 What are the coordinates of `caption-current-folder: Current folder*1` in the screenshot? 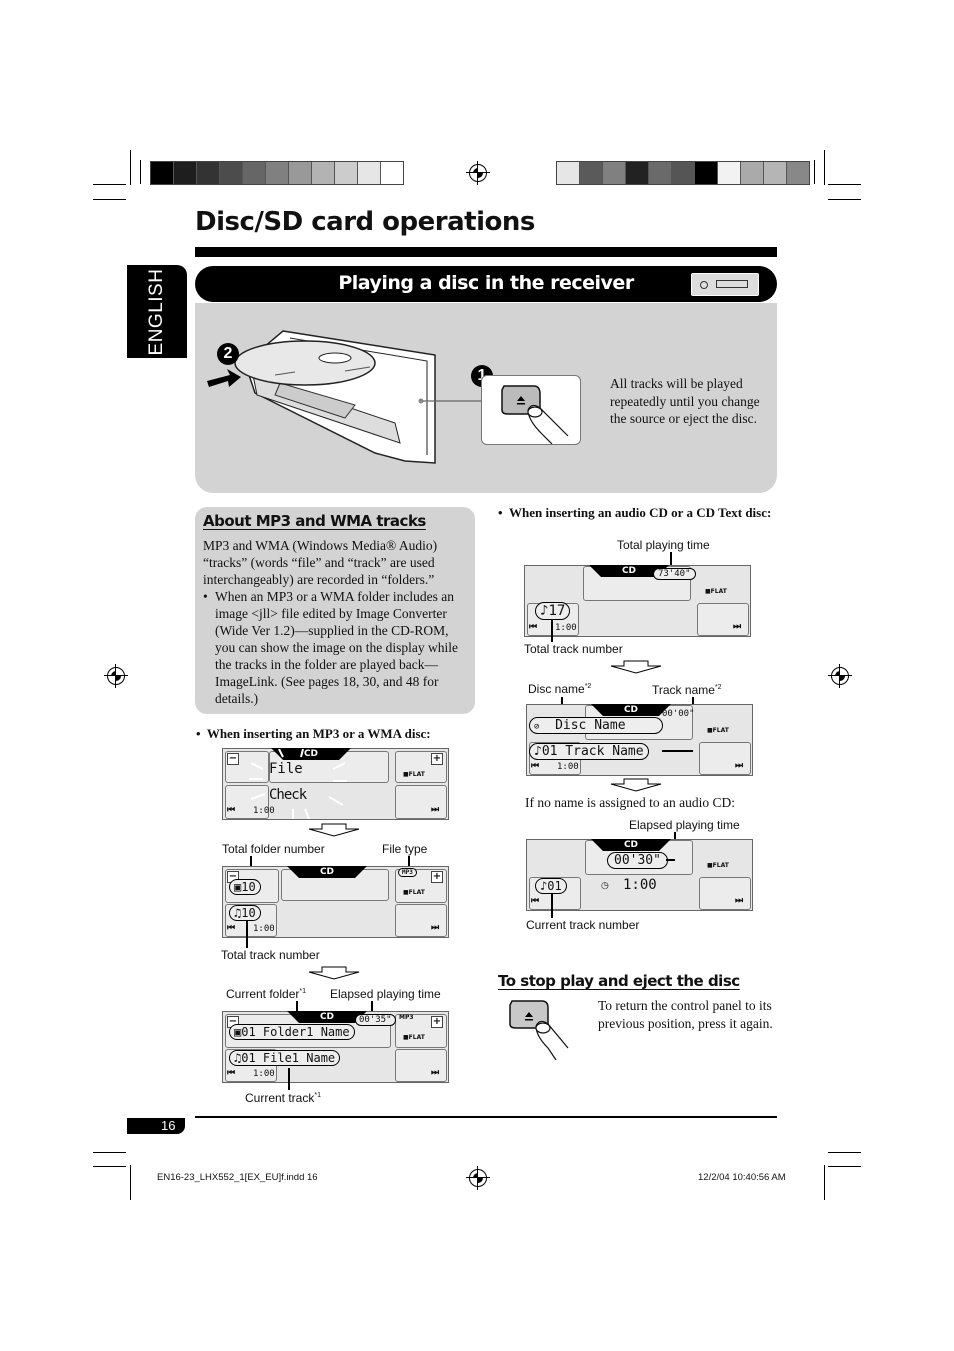 It's located at (266, 994).